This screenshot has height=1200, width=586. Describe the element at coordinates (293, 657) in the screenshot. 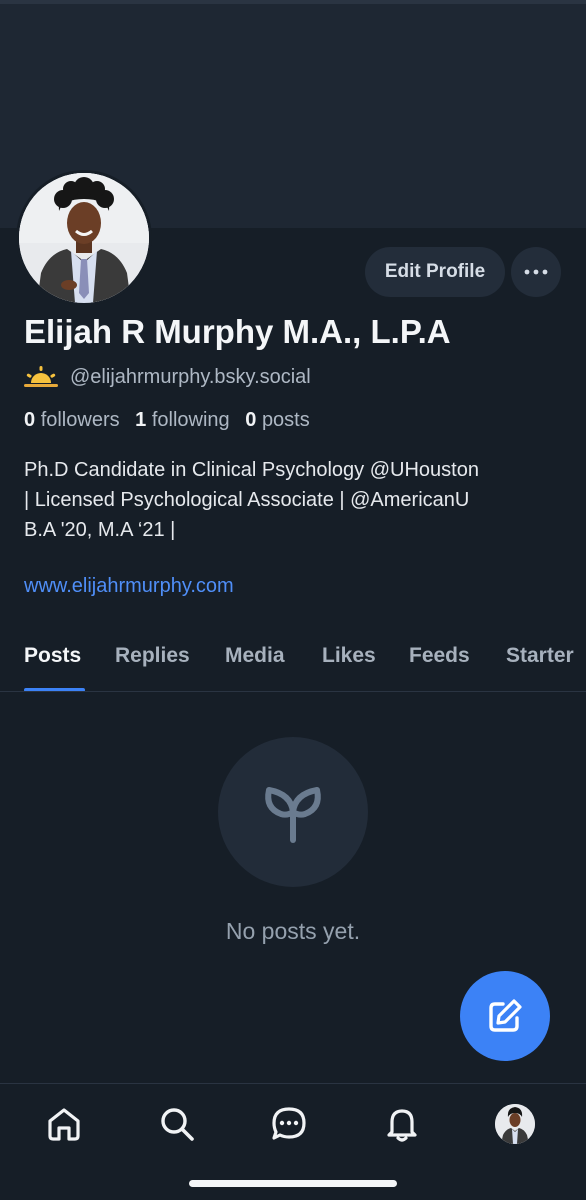

I see `profile-tabs: Posts Replies Media Likes Feeds Starter` at that location.